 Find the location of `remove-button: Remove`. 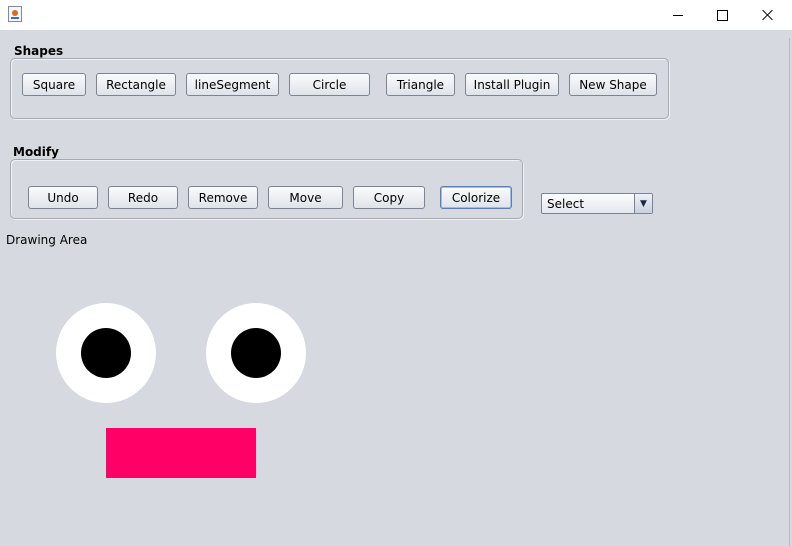

remove-button: Remove is located at coordinates (223, 197).